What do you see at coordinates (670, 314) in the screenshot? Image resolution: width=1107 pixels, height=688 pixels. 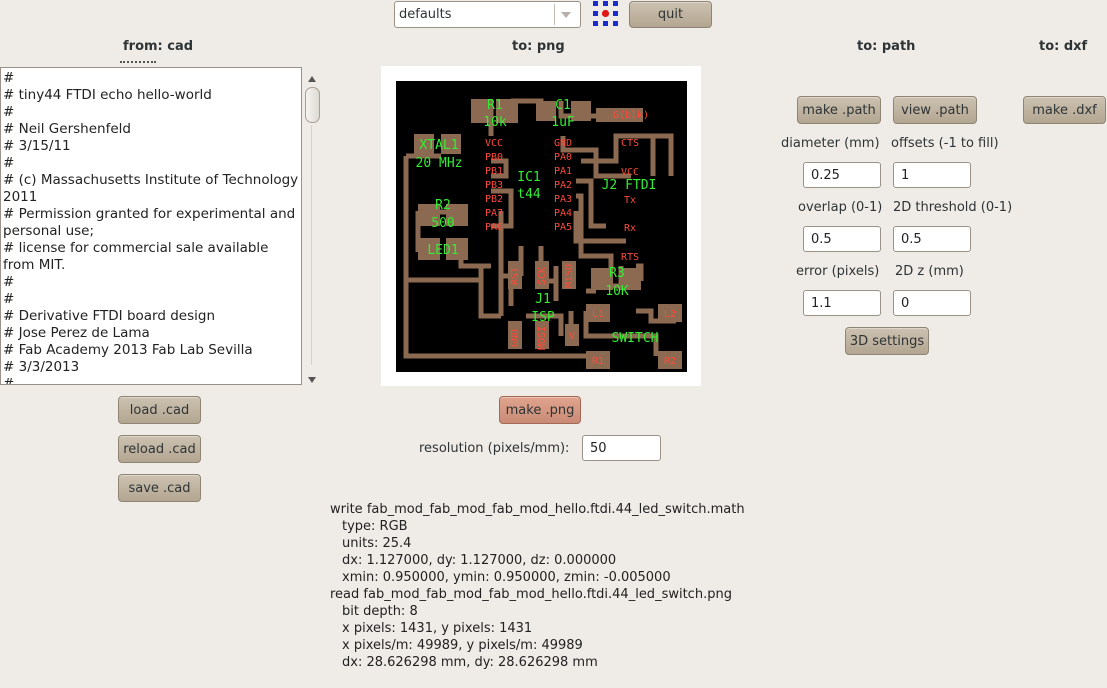 I see `pcb-l2: L2` at bounding box center [670, 314].